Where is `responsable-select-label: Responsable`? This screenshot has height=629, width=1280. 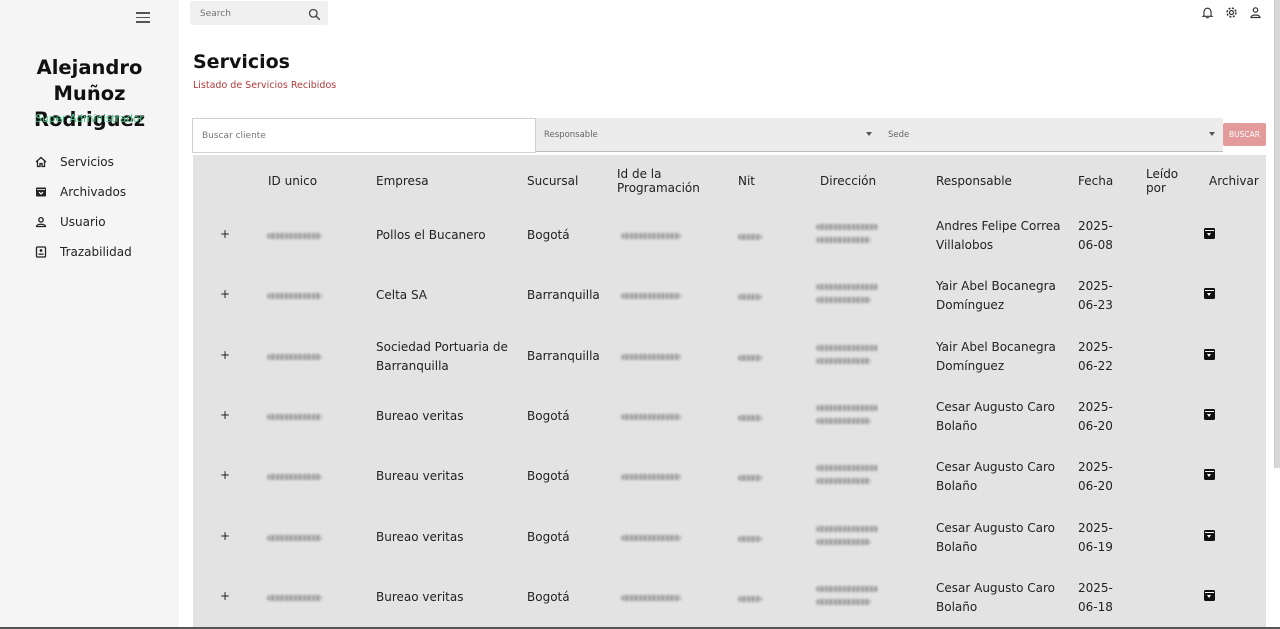
responsable-select-label: Responsable is located at coordinates (571, 134).